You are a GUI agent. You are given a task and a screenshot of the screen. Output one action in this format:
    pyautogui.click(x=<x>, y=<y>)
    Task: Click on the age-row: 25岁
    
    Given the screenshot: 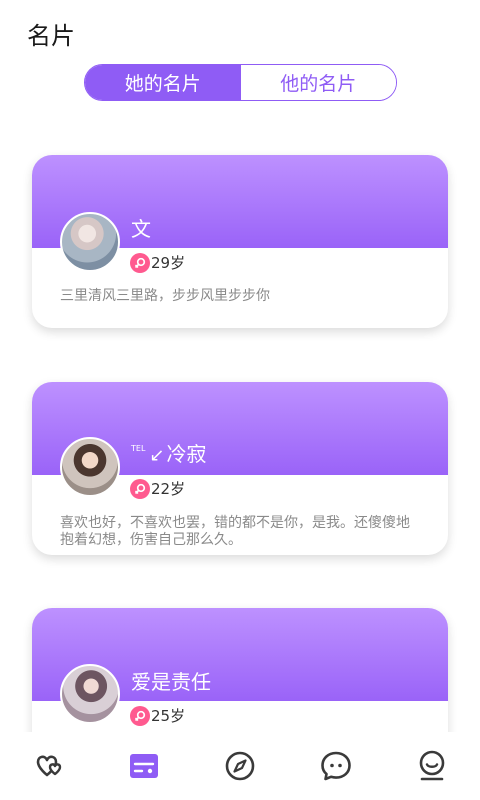 What is the action you would take?
    pyautogui.click(x=157, y=715)
    